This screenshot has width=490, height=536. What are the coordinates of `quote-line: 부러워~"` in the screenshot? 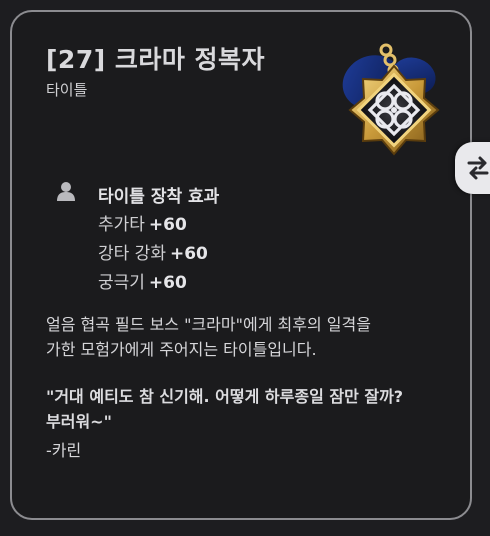 It's located at (79, 421).